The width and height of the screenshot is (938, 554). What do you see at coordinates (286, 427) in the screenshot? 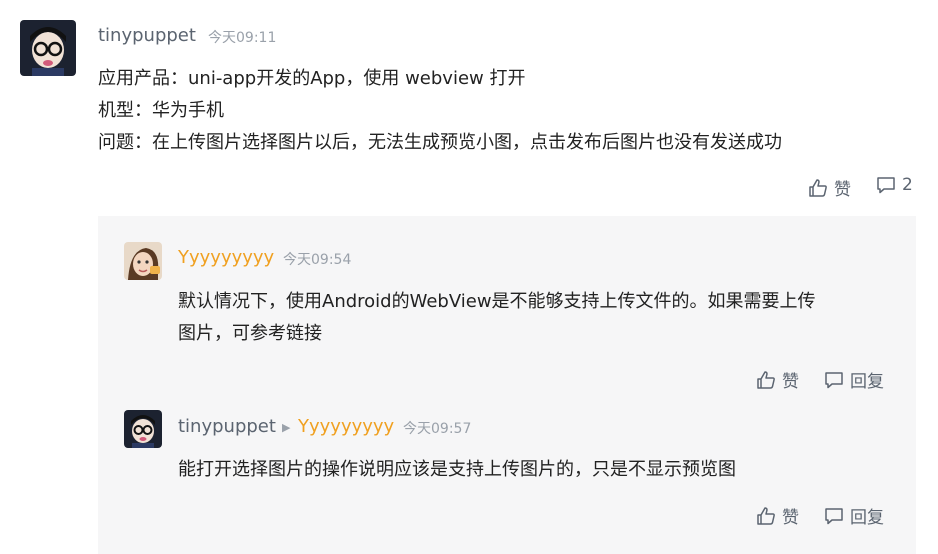
I see `reply-to-arrow-icon: ▶` at bounding box center [286, 427].